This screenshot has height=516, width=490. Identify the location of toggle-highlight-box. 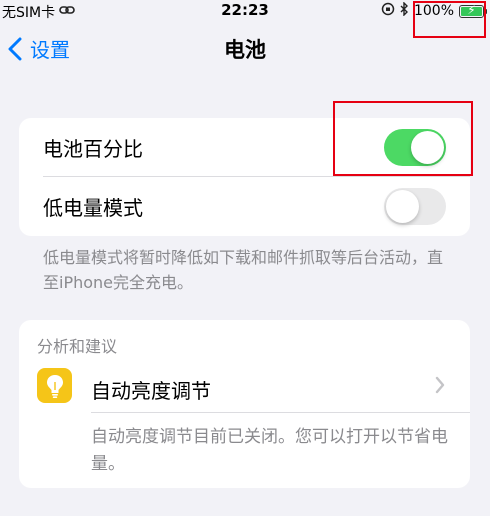
(403, 138).